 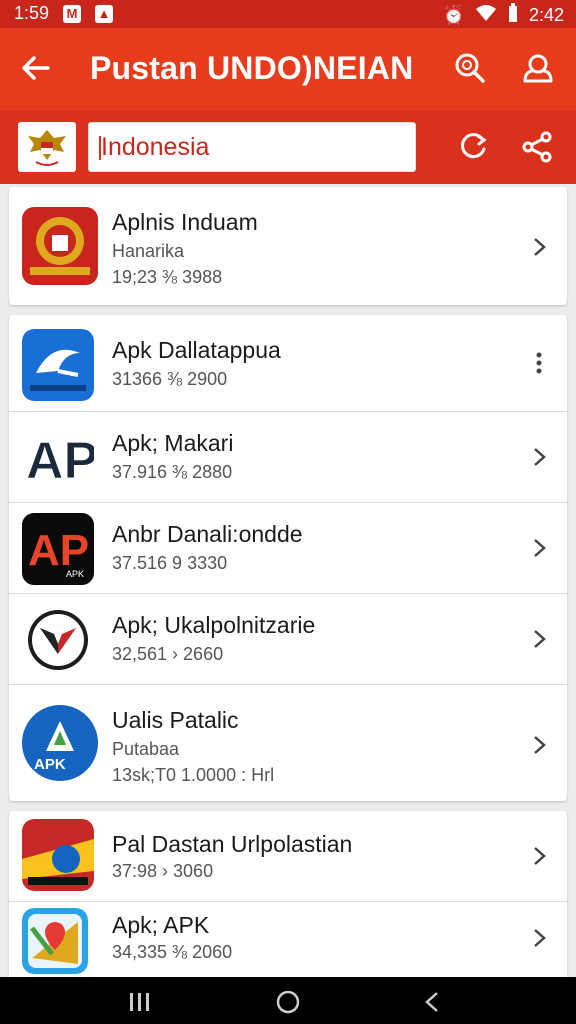 What do you see at coordinates (288, 363) in the screenshot?
I see `app-row: Apk Dallatappua 31366 ⅜ 2900` at bounding box center [288, 363].